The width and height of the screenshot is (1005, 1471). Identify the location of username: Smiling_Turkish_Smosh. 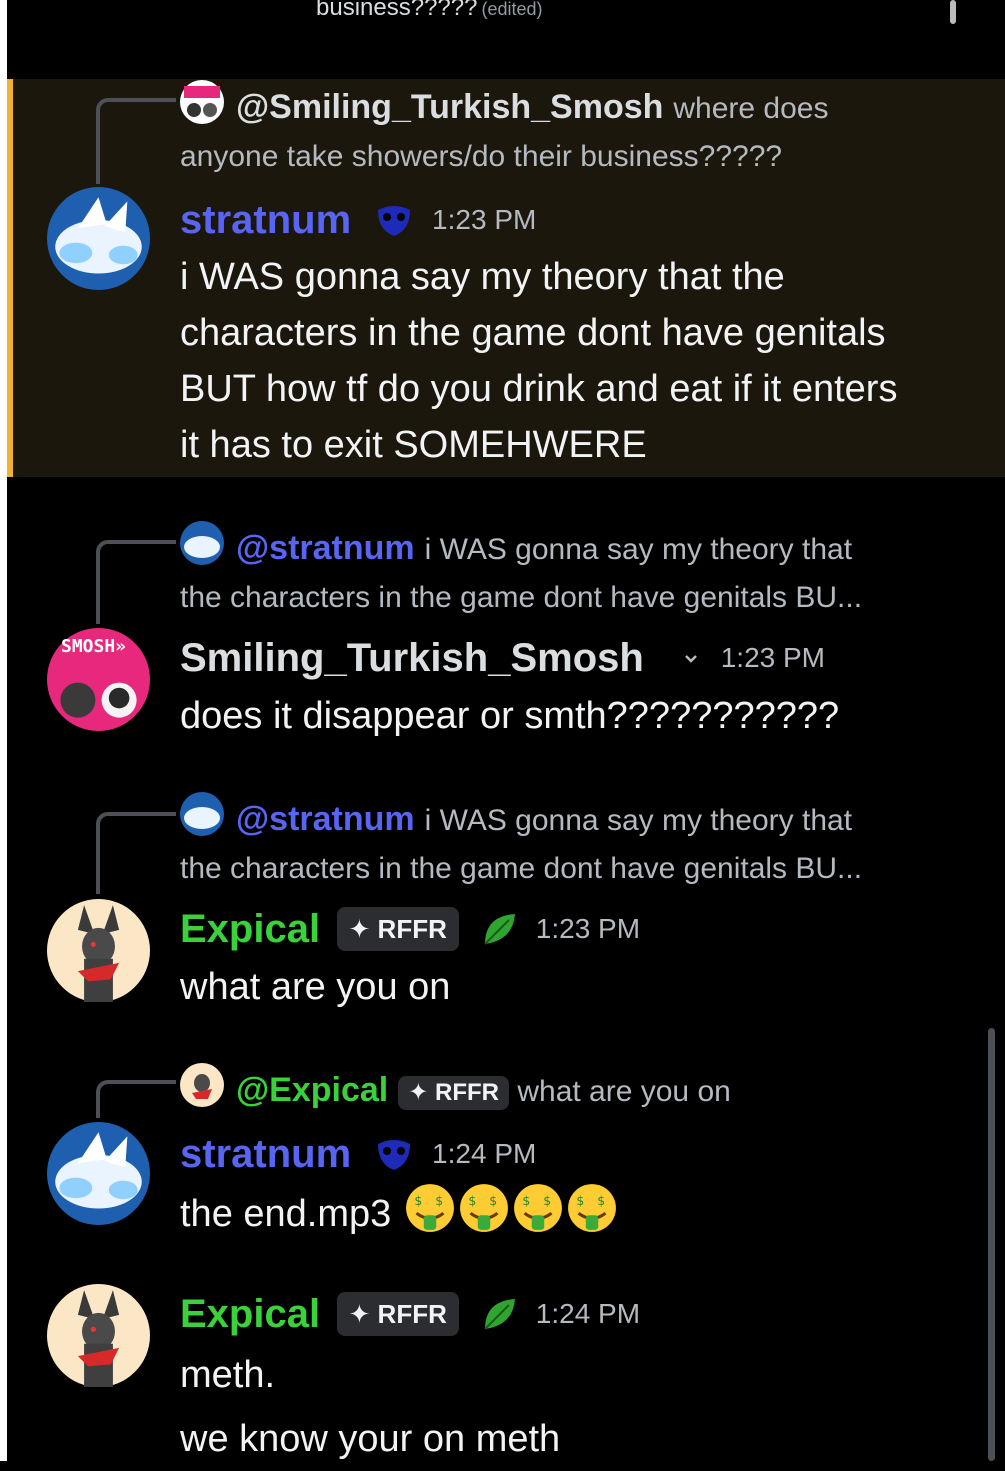
(412, 658).